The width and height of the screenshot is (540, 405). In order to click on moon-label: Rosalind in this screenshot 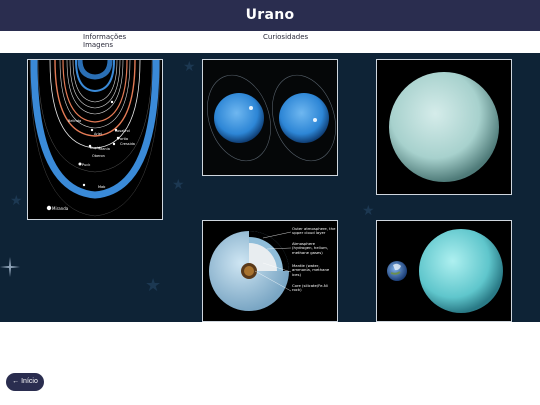, I will do `click(122, 131)`.